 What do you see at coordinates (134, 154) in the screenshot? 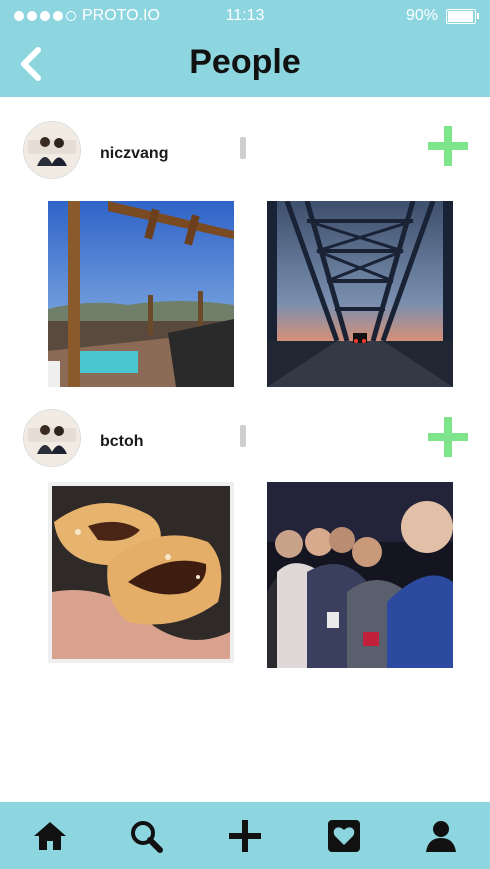
I see `username: niczvang` at bounding box center [134, 154].